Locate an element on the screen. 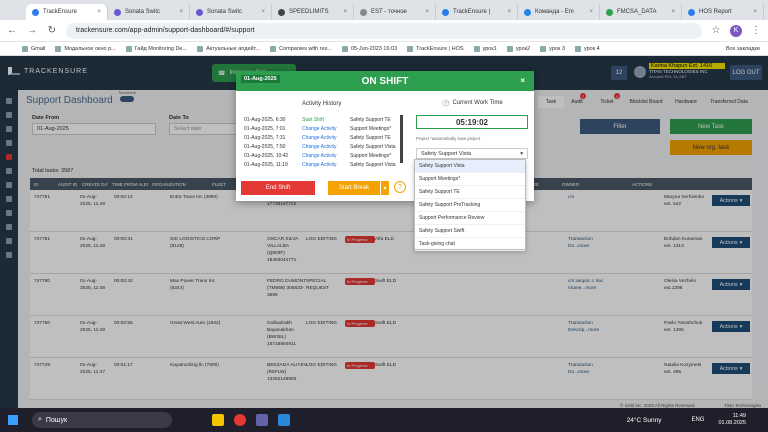 This screenshot has height=432, width=768. bookmark-star-icon: ☆ is located at coordinates (716, 30).